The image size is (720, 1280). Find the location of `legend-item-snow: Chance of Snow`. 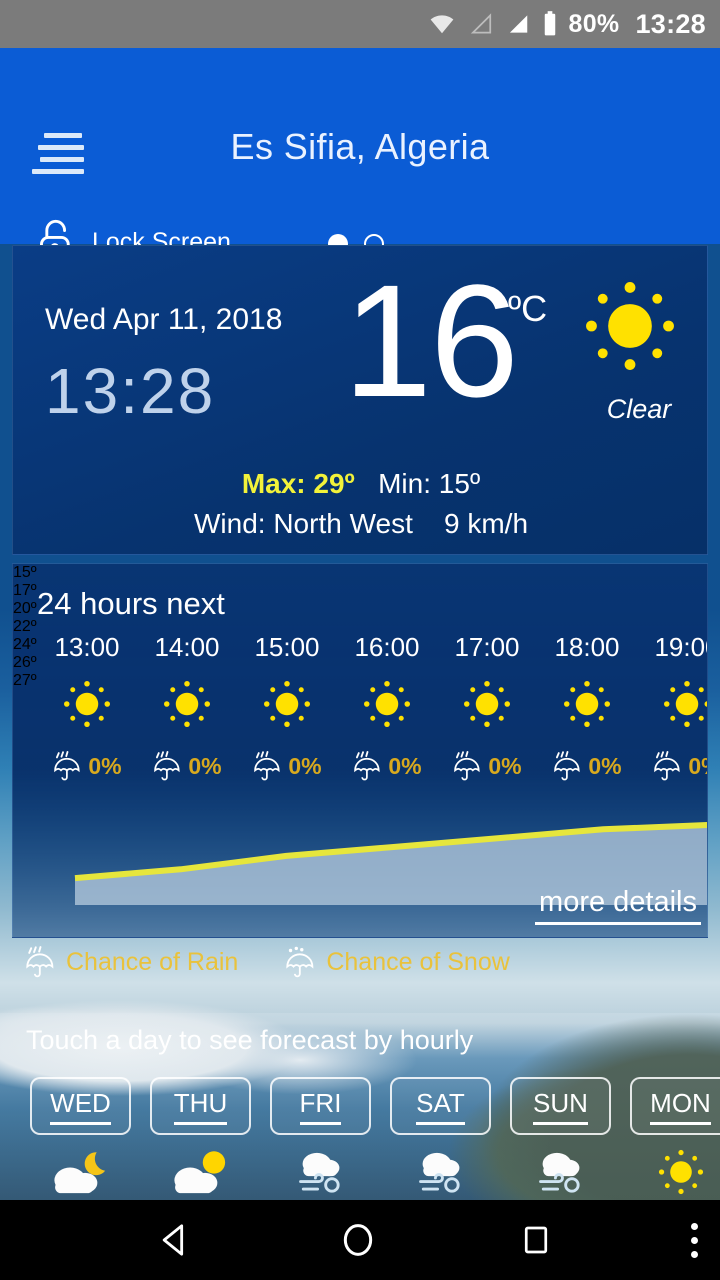

legend-item-snow: Chance of Snow is located at coordinates (397, 962).